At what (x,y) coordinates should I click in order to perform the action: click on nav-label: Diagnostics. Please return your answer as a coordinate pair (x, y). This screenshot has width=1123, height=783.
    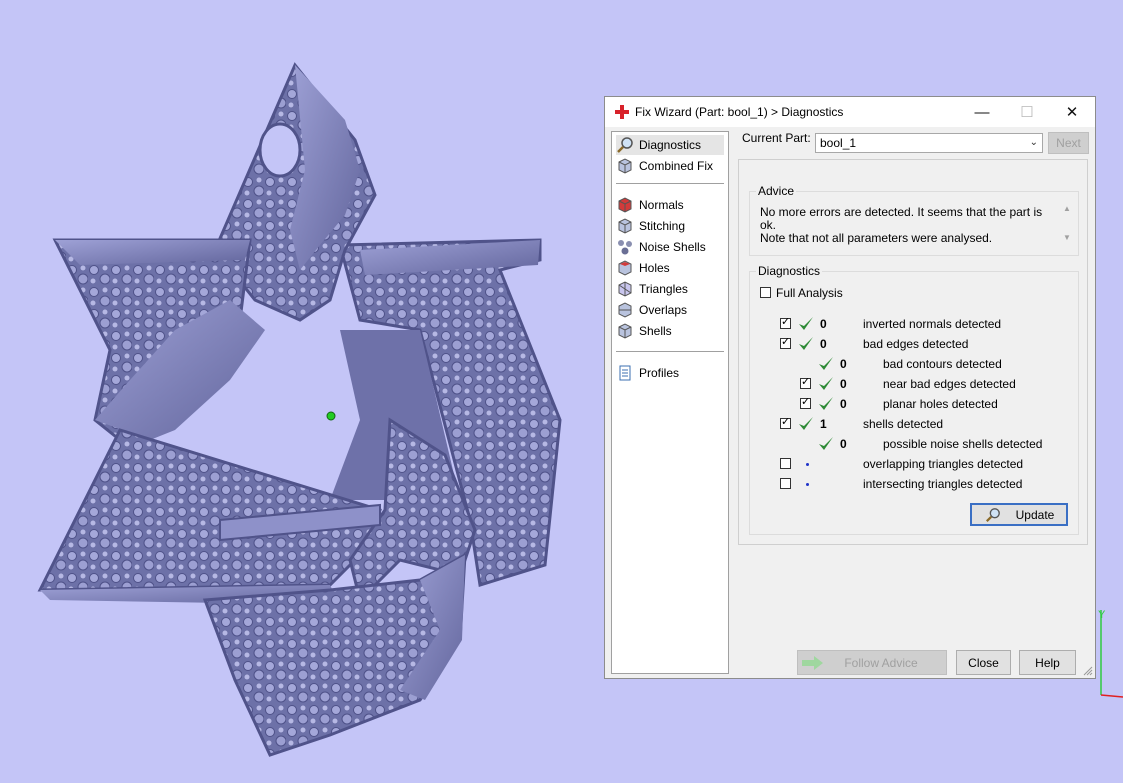
    Looking at the image, I should click on (670, 145).